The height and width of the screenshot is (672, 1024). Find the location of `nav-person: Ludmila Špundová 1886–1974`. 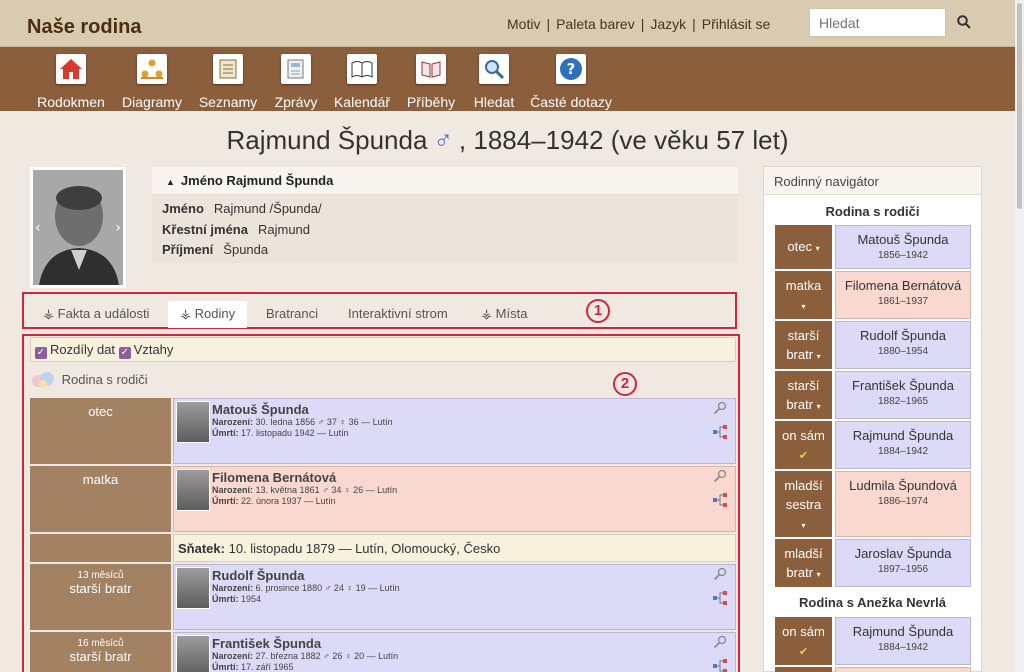

nav-person: Ludmila Špundová 1886–1974 is located at coordinates (903, 504).